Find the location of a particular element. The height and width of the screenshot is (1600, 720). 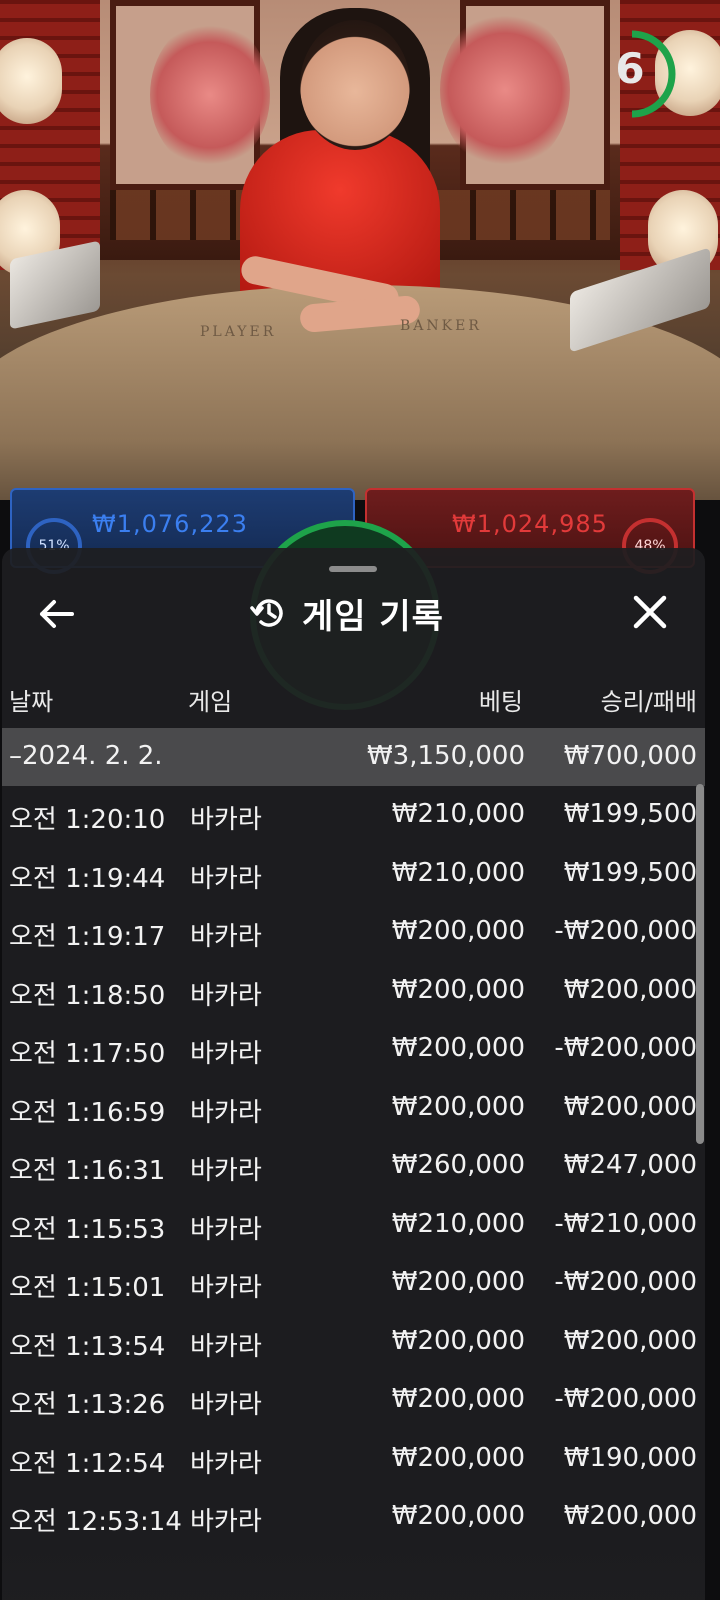

close-button is located at coordinates (650, 614).